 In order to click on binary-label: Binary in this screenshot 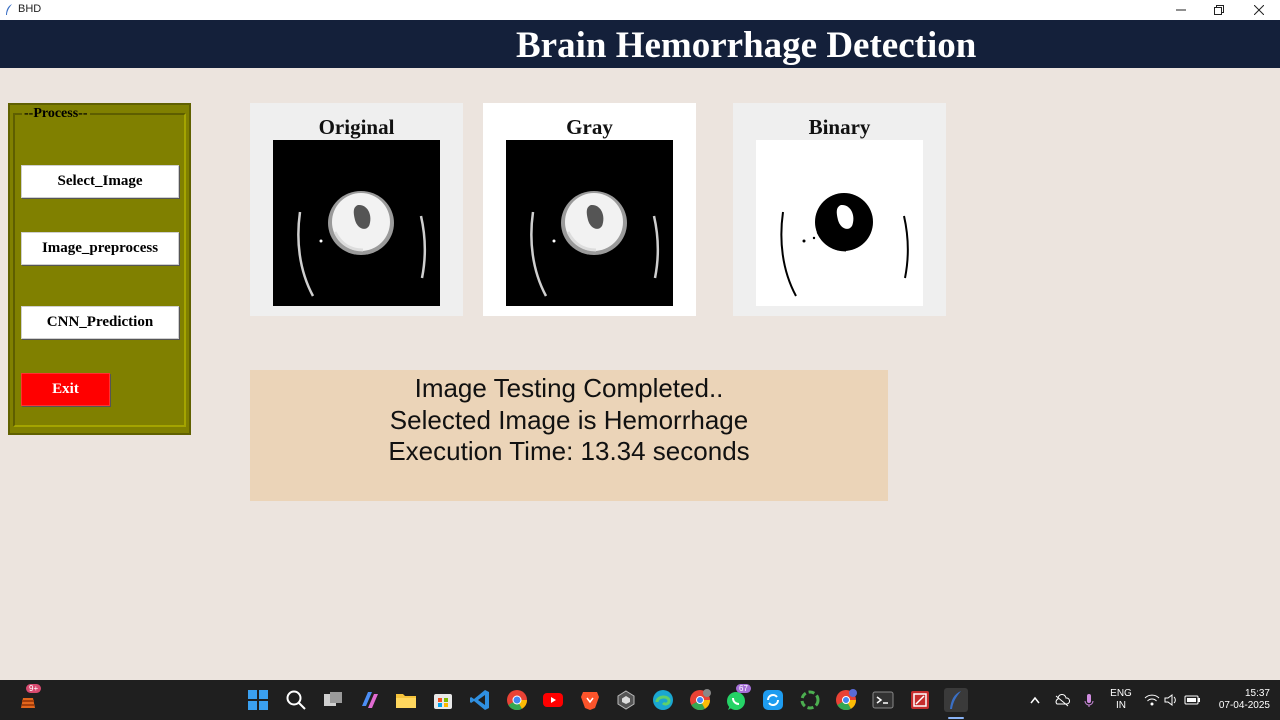, I will do `click(839, 127)`.